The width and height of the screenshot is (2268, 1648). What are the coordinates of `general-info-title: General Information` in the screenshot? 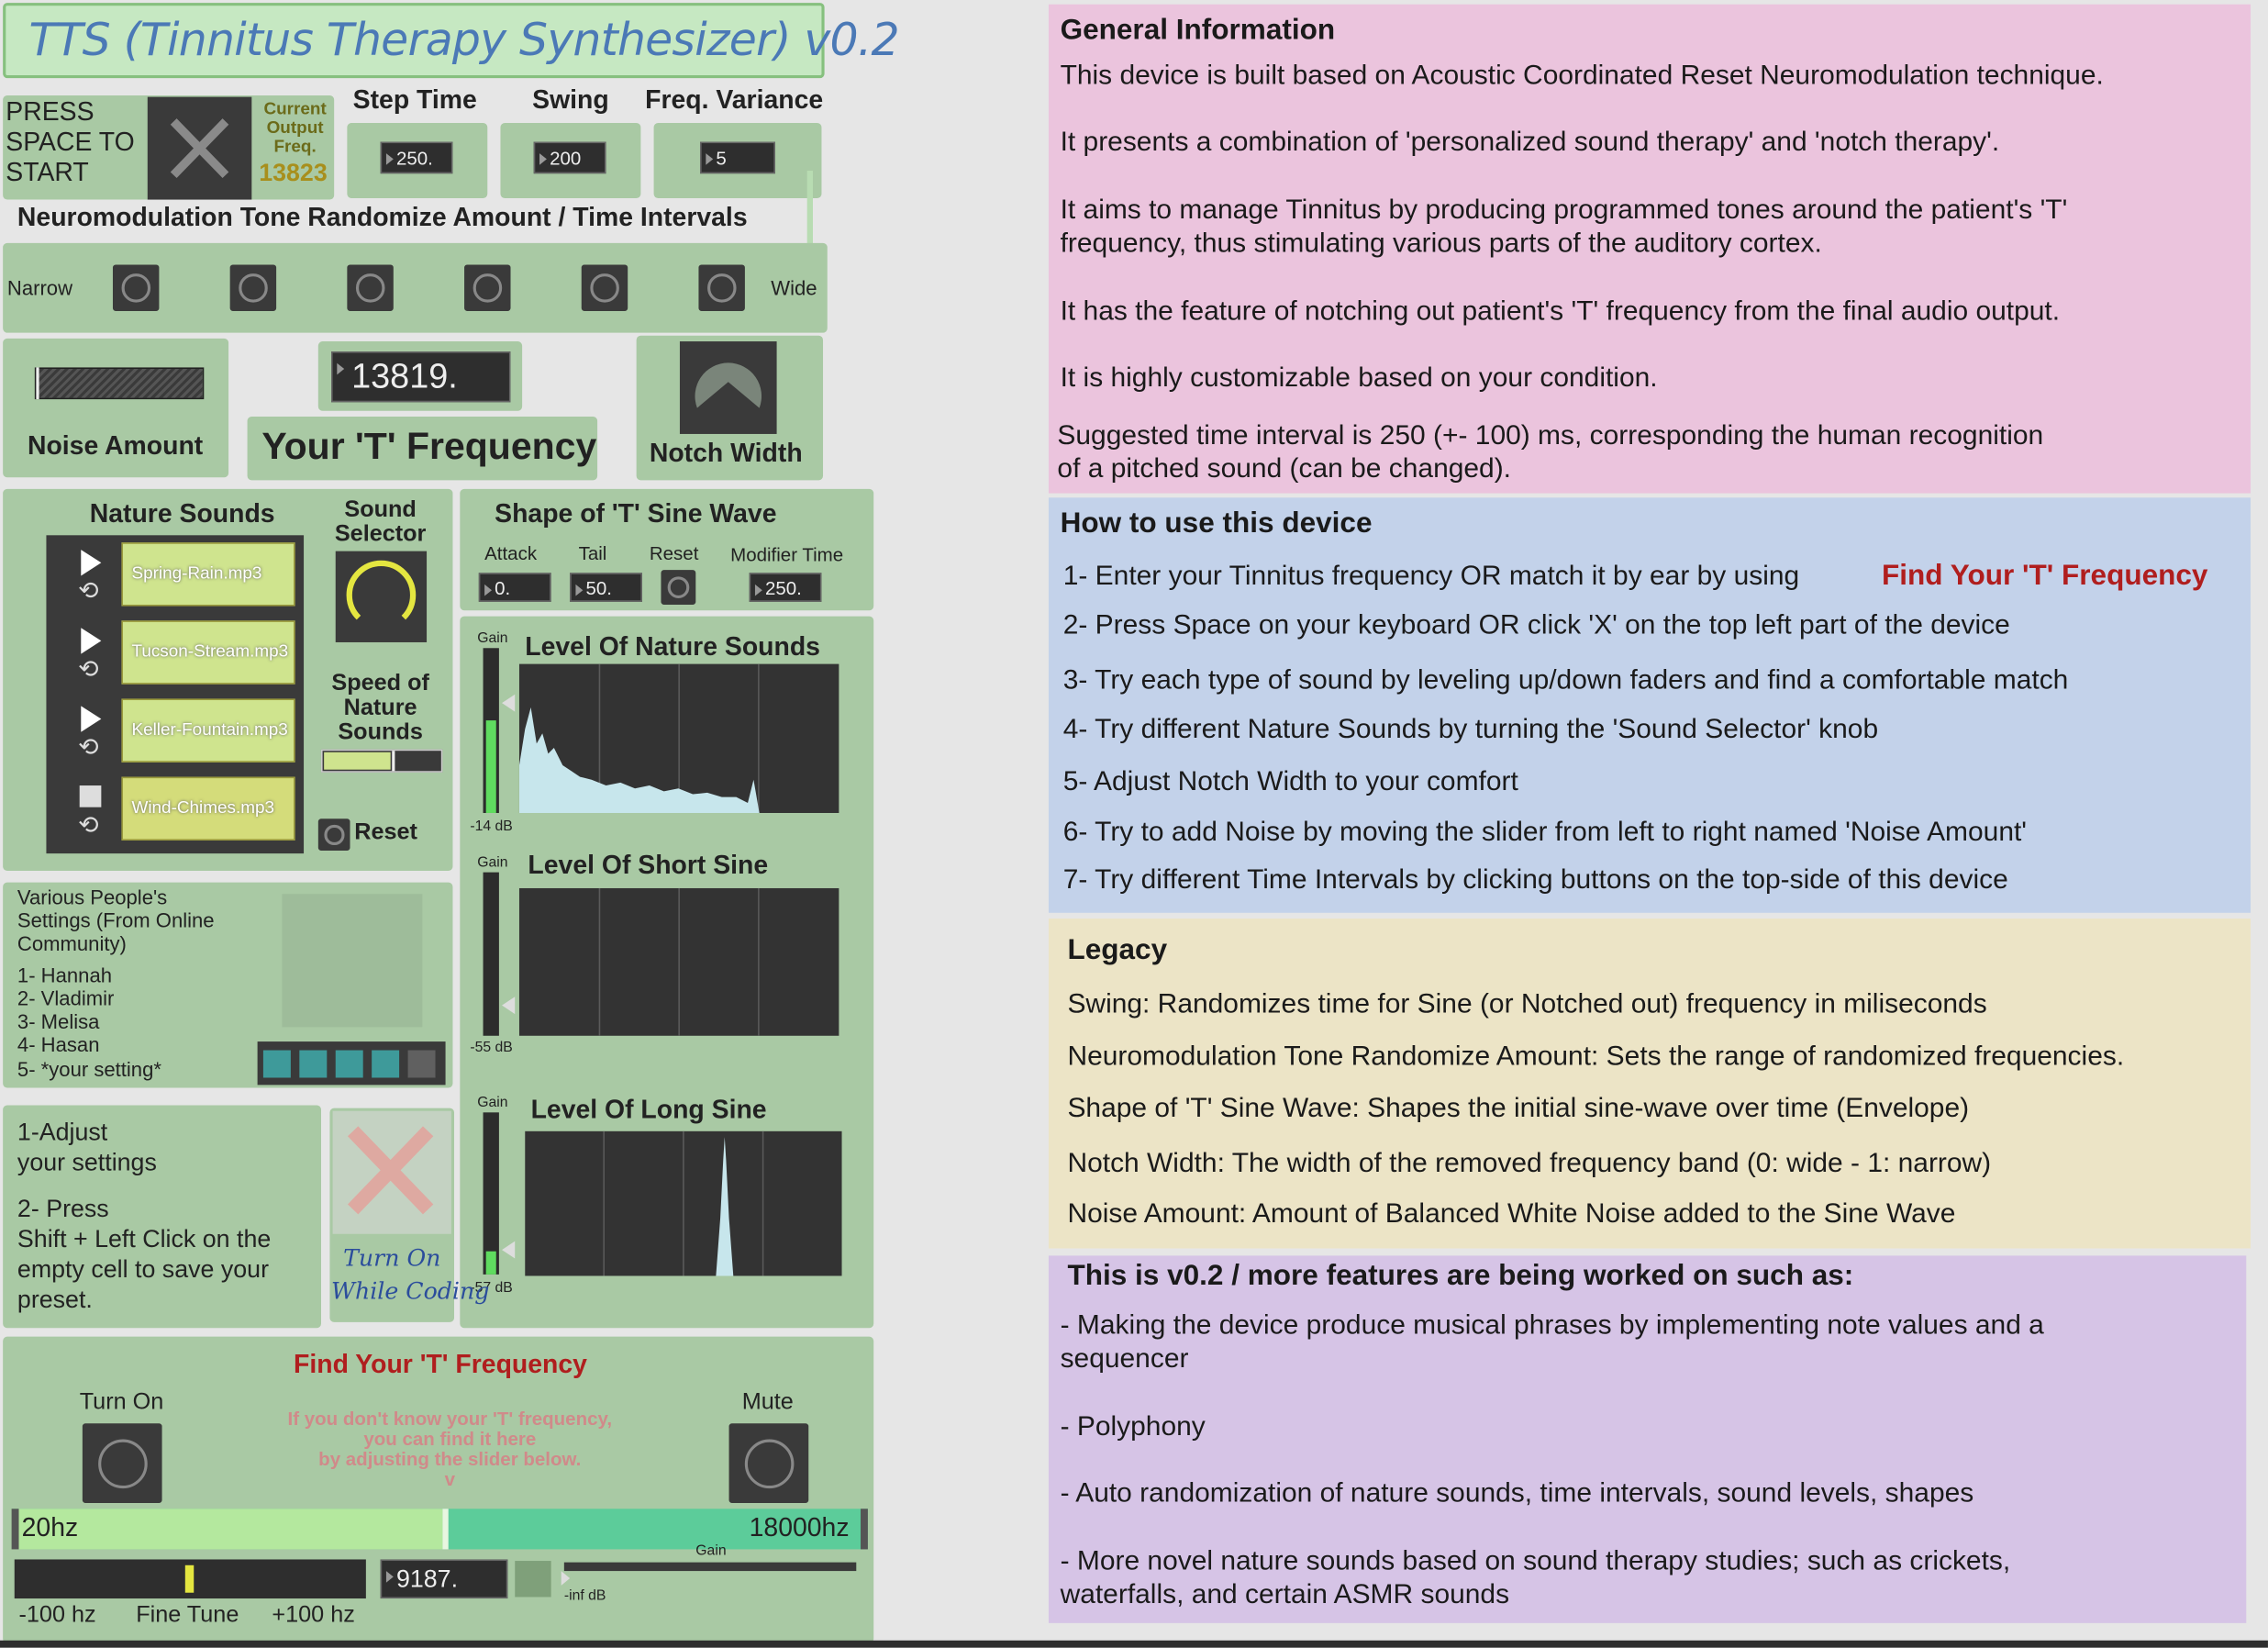 It's located at (1198, 30).